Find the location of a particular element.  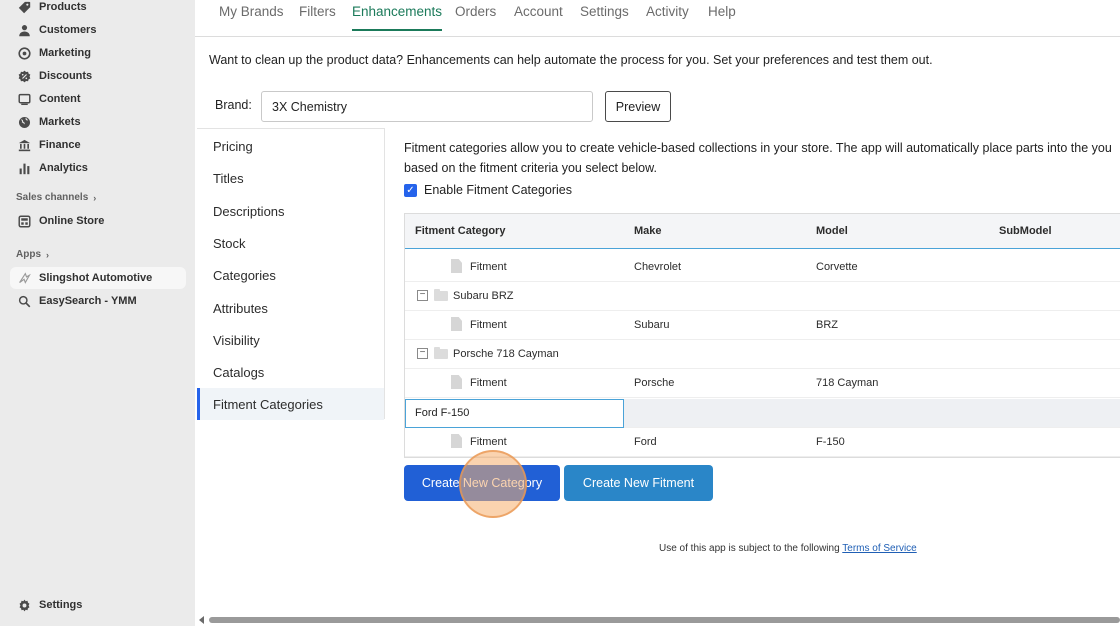

sidebar-item-label: Finance is located at coordinates (60, 145).